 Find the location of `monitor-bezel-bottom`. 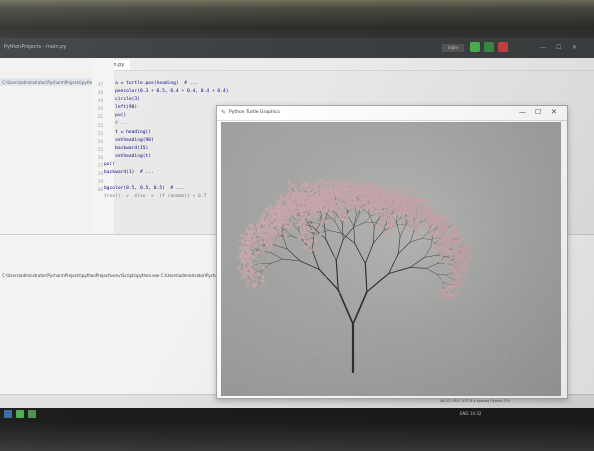

monitor-bezel-bottom is located at coordinates (297, 435).